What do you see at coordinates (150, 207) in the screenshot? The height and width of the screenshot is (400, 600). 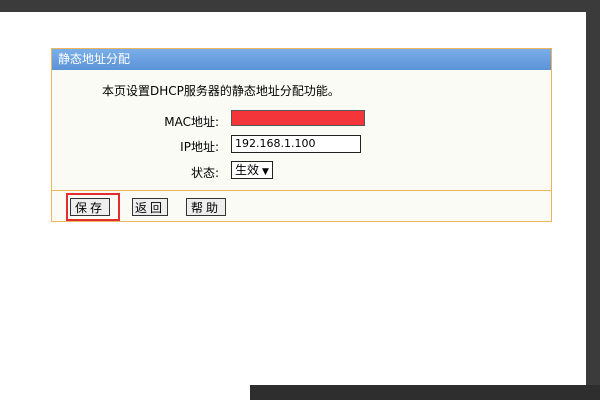 I see `back-button: 返回` at bounding box center [150, 207].